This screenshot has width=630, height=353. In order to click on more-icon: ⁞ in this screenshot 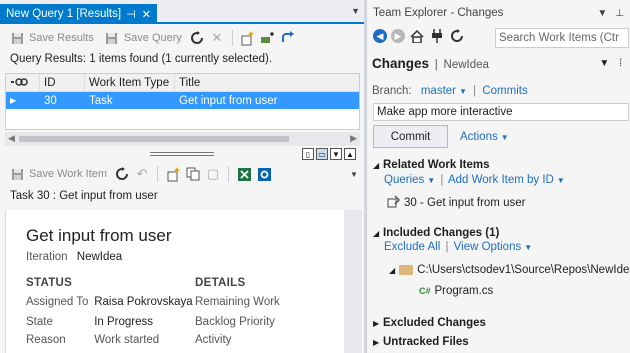, I will do `click(620, 63)`.